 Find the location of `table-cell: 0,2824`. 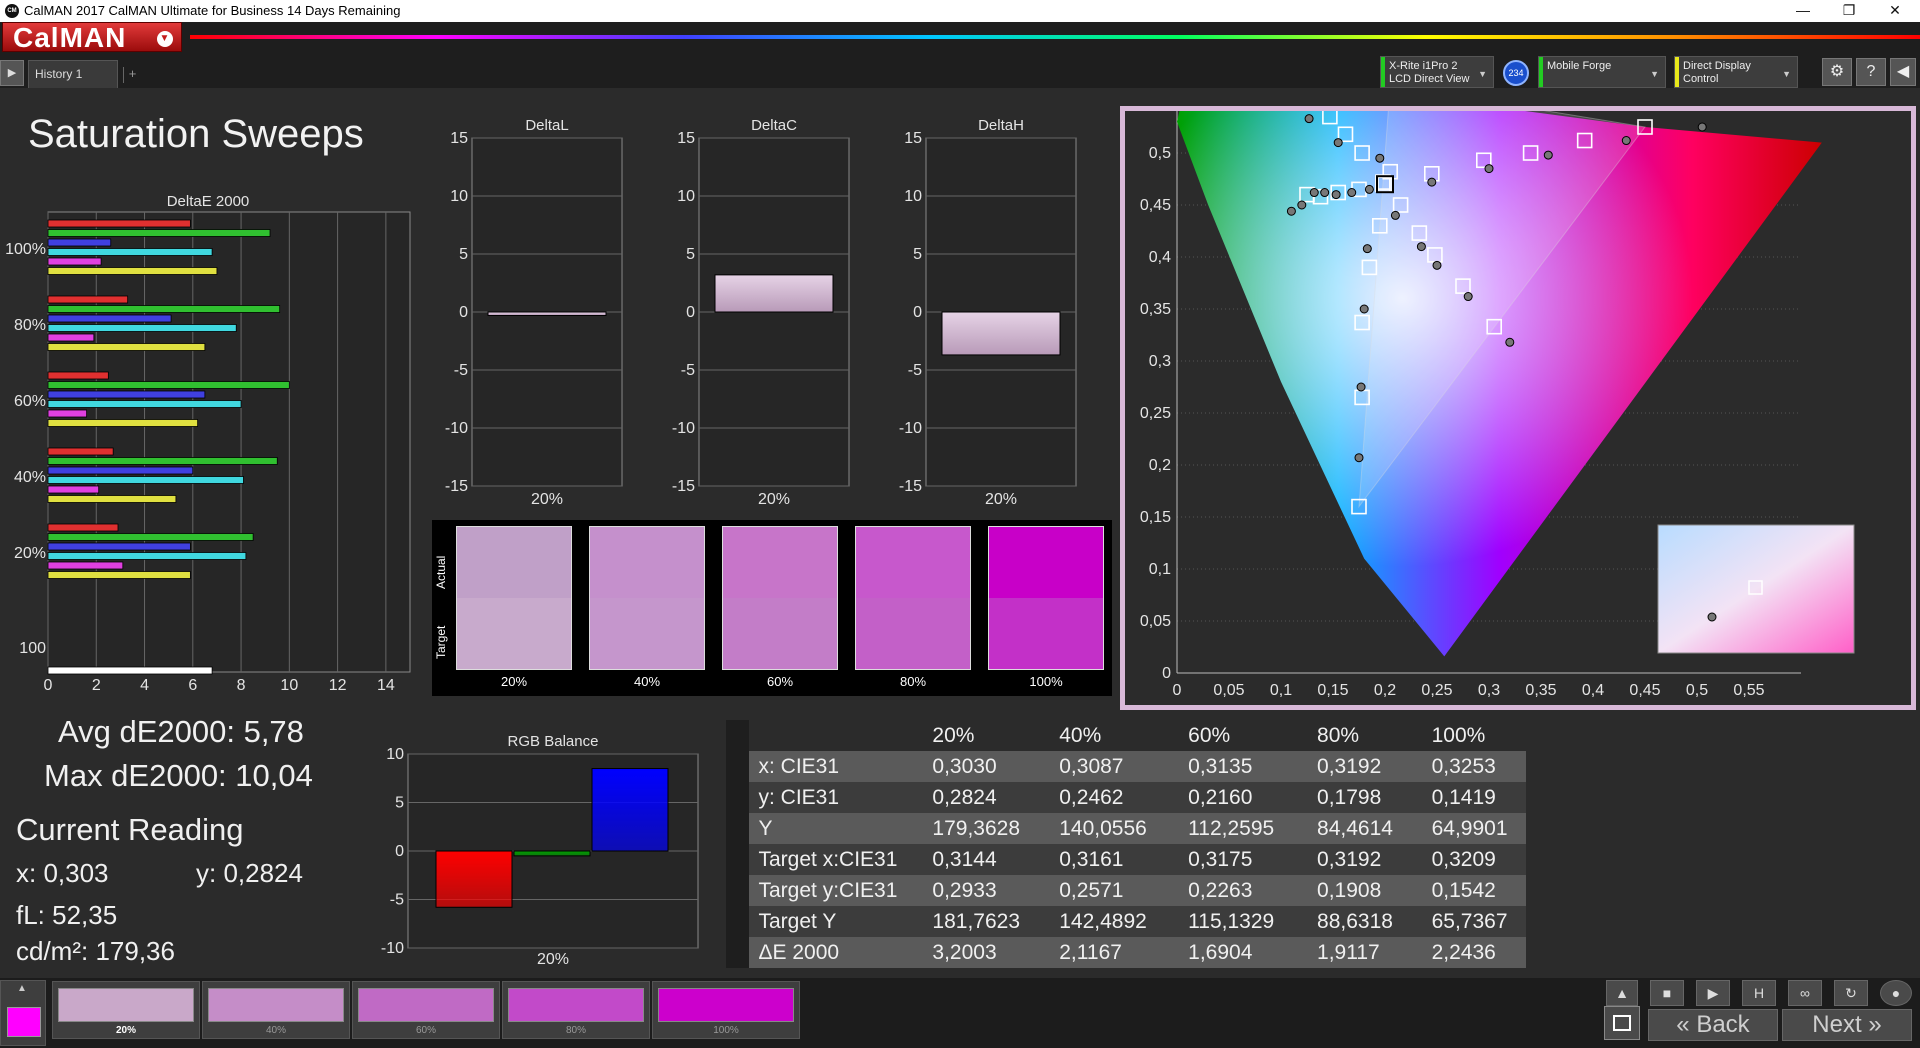

table-cell: 0,2824 is located at coordinates (986, 797).